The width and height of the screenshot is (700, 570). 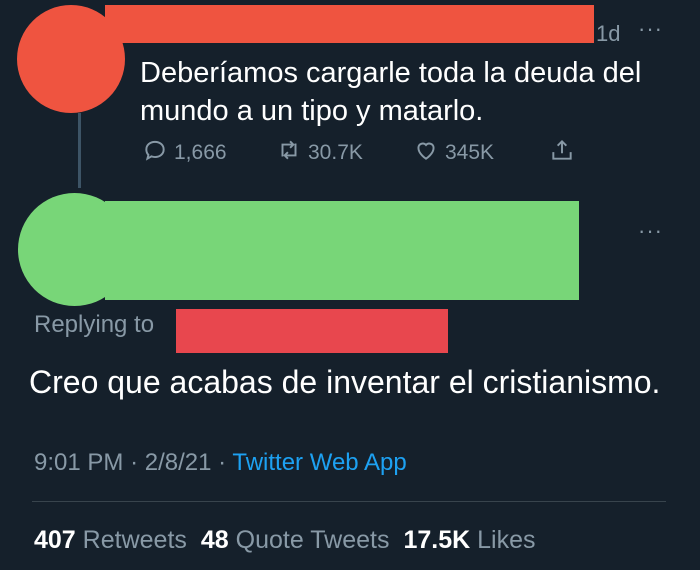 I want to click on tweet-time: 9:01 PM, so click(x=78, y=462).